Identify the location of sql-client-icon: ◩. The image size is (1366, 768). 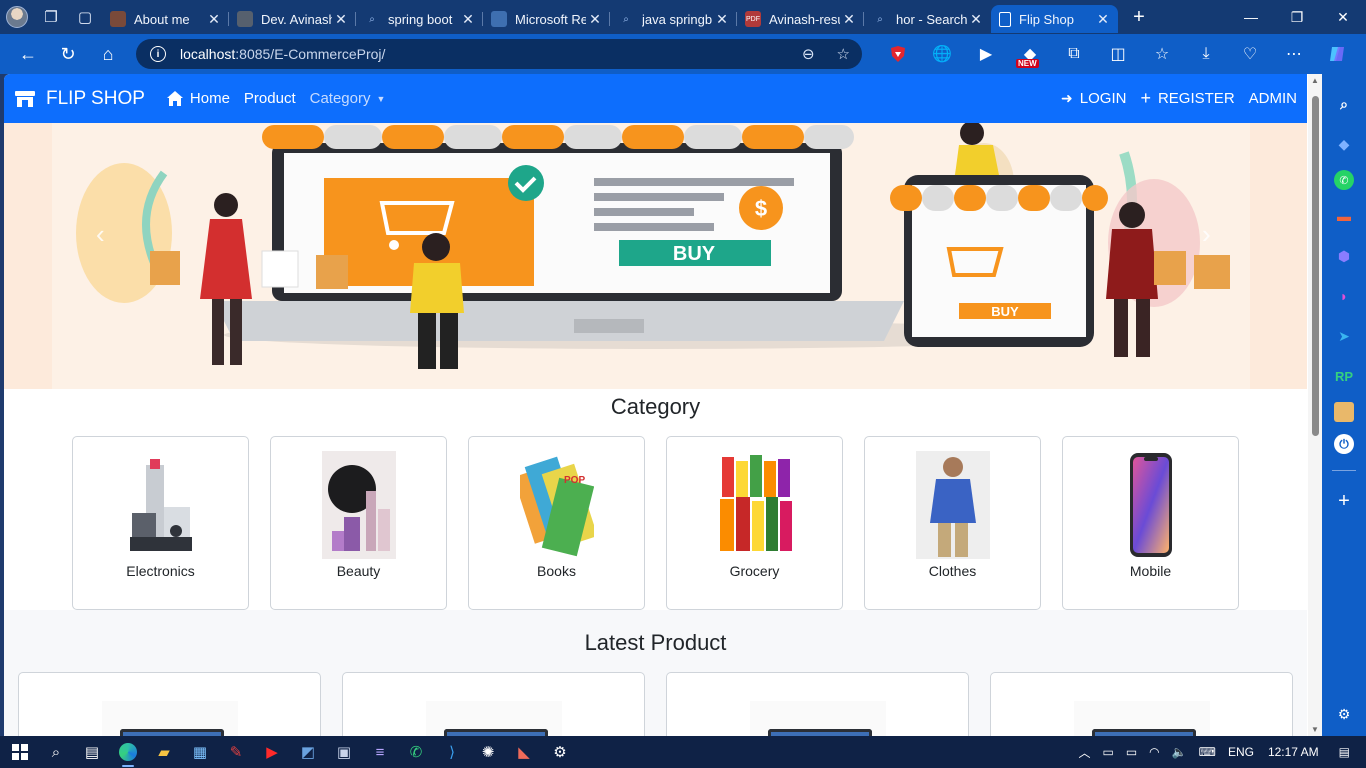
(308, 752).